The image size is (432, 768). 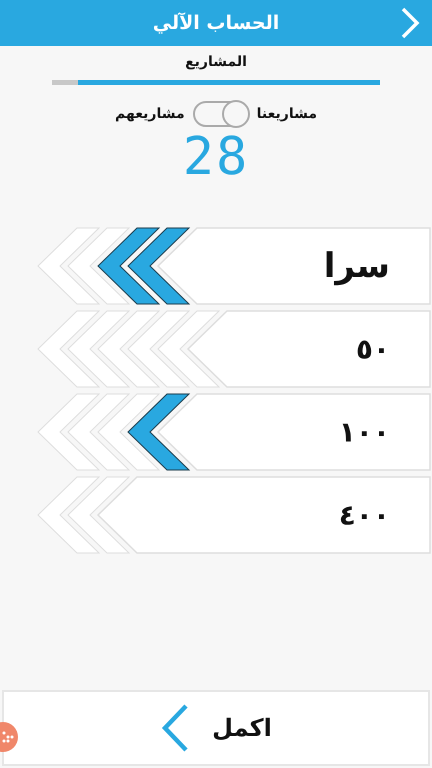 What do you see at coordinates (216, 728) in the screenshot?
I see `next-button: اكمل` at bounding box center [216, 728].